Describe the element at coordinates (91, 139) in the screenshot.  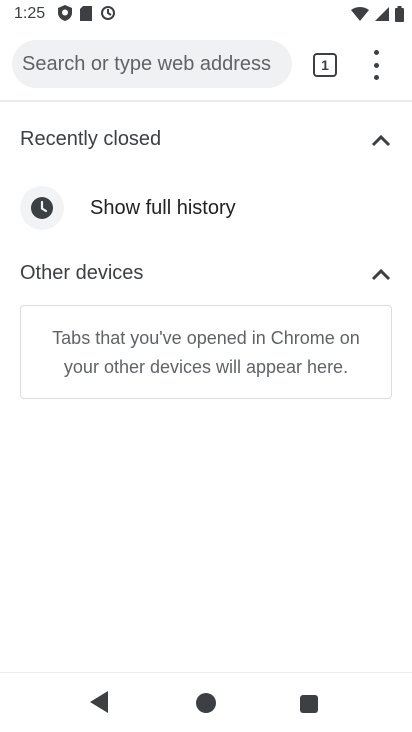
I see `recently-closed-title: Recently closed` at that location.